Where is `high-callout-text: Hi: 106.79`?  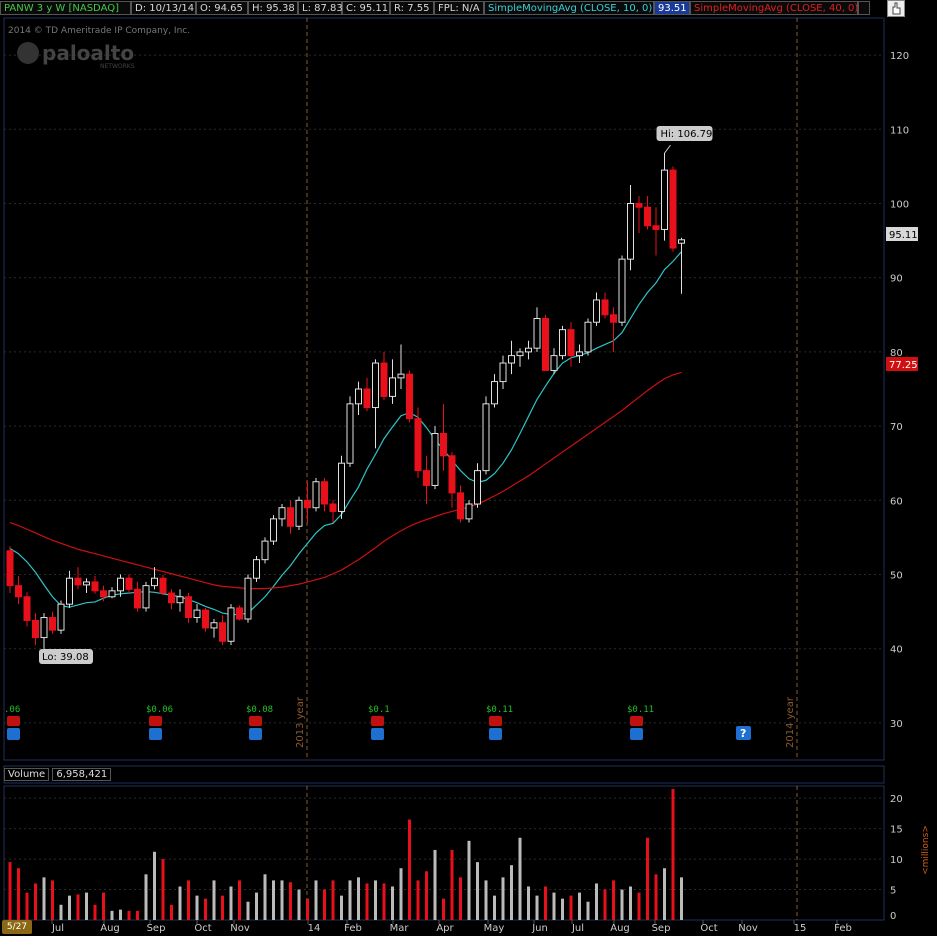
high-callout-text: Hi: 106.79 is located at coordinates (687, 134).